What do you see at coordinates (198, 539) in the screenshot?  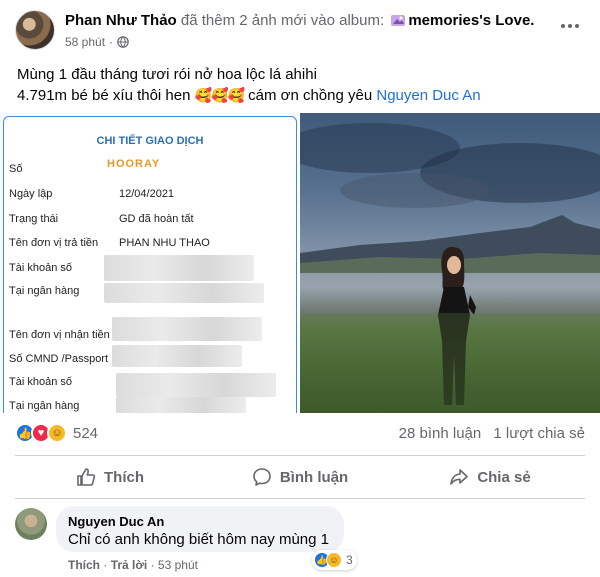 I see `comment-text: Chỉ có anh không biết hôm nay mùng 1` at bounding box center [198, 539].